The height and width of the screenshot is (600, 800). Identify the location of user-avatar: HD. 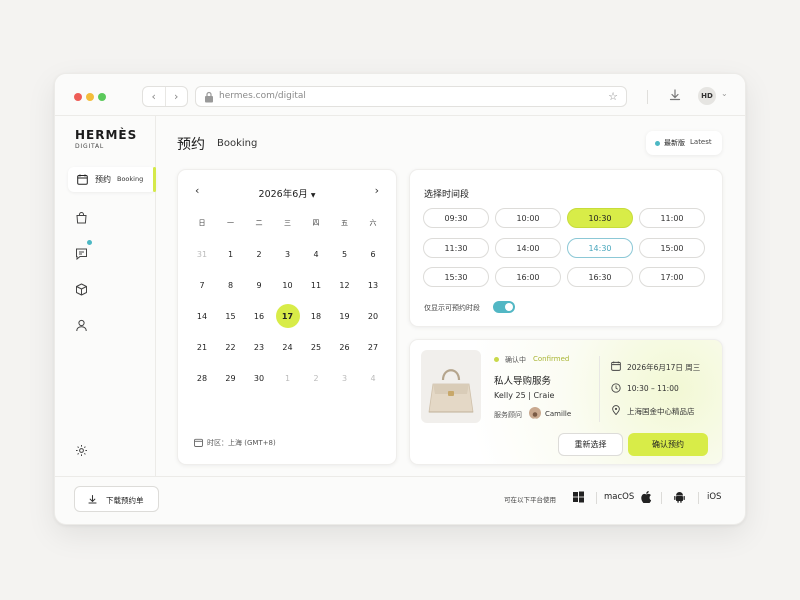
(707, 96).